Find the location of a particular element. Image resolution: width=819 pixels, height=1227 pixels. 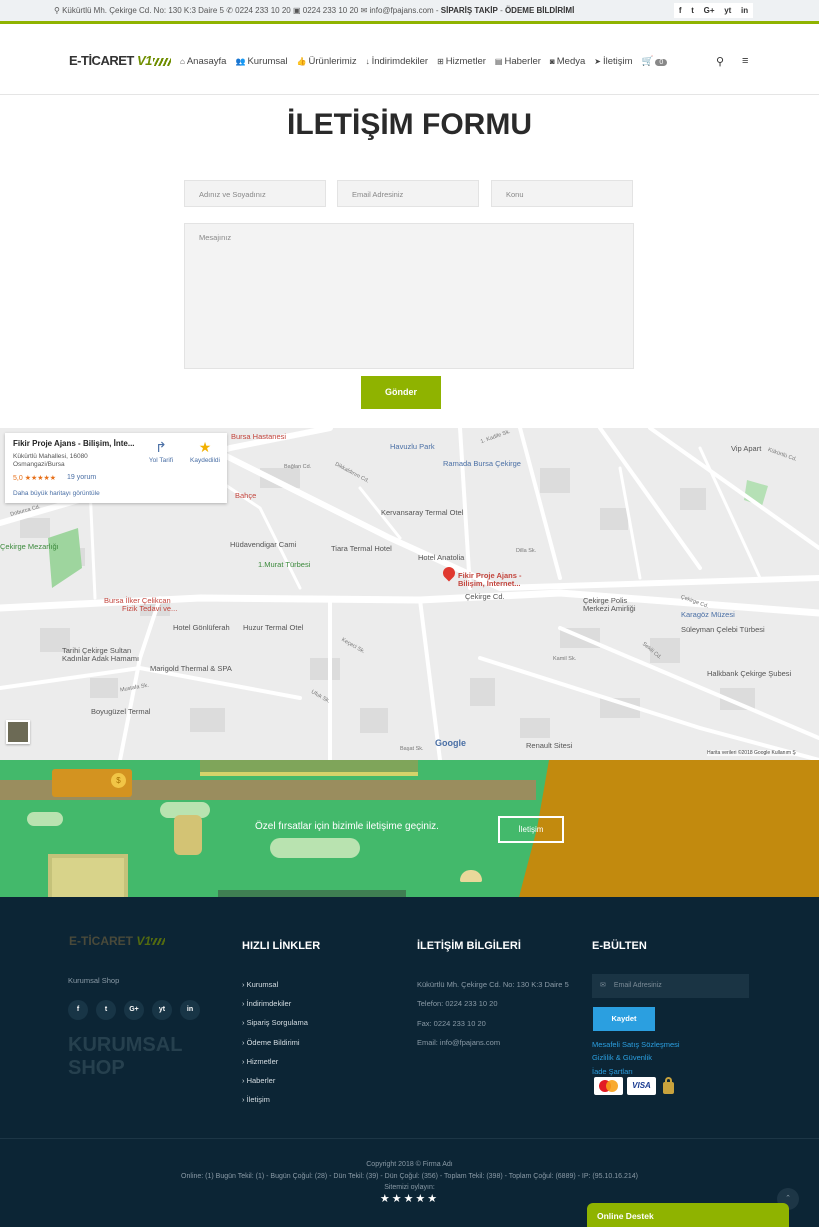

footer-logo-v1: V1 is located at coordinates (144, 941).